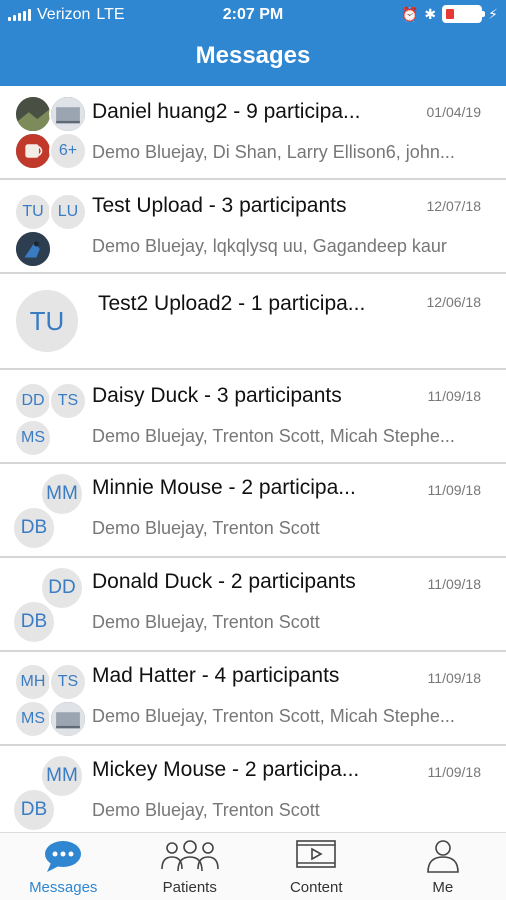 This screenshot has height=900, width=506. I want to click on avatar: LU, so click(68, 212).